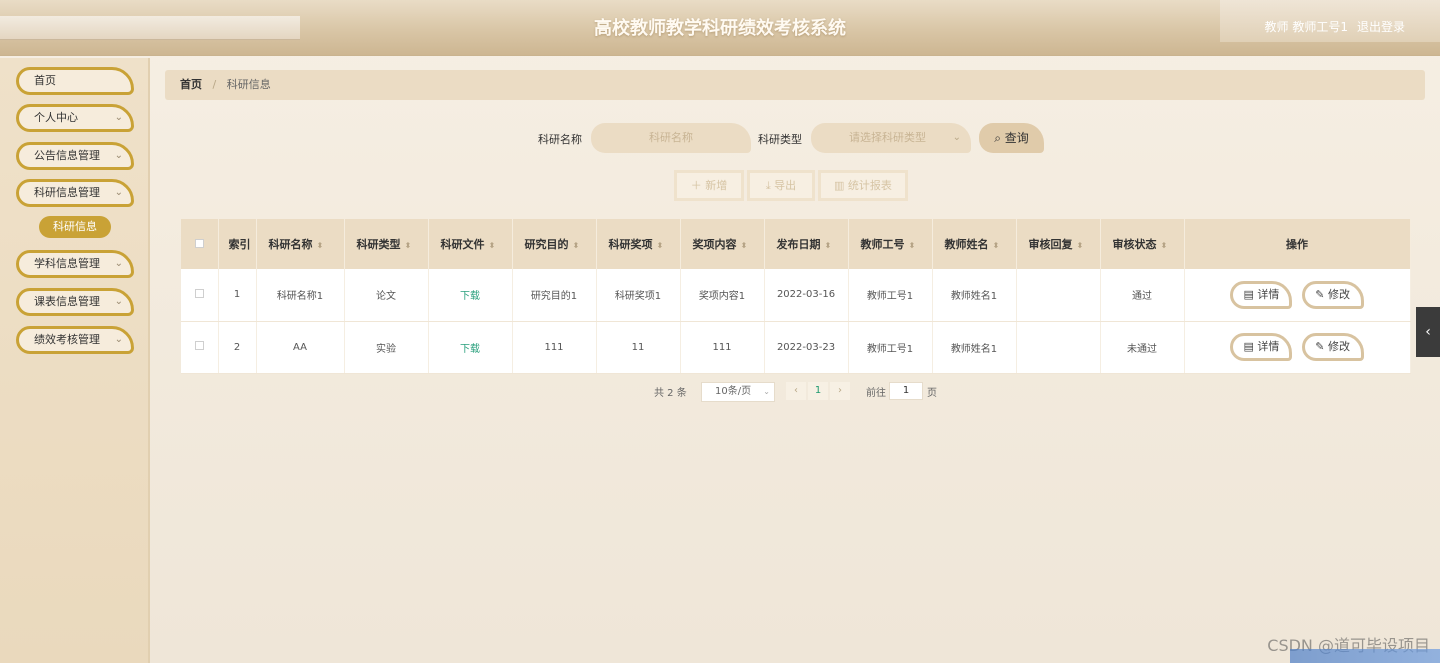  What do you see at coordinates (75, 118) in the screenshot?
I see `sidebar-item-personal-center: 个人中心 ⌄` at bounding box center [75, 118].